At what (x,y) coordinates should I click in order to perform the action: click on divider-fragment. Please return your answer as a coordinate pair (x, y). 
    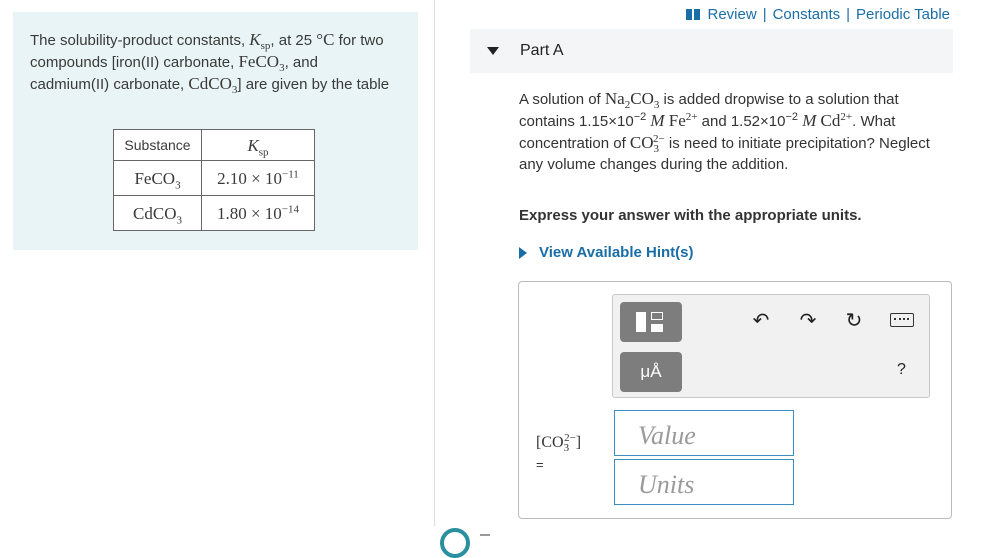
    Looking at the image, I should click on (485, 535).